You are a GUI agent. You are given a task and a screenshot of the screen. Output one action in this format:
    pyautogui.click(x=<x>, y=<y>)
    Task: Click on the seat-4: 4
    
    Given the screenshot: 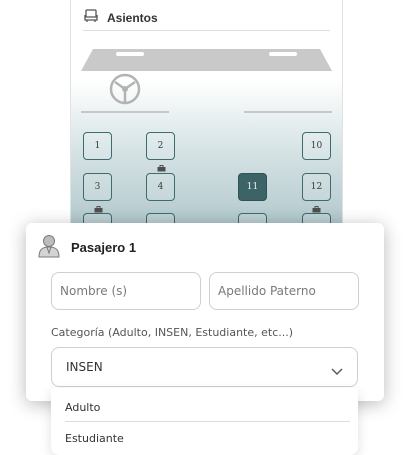 What is the action you would take?
    pyautogui.click(x=160, y=187)
    